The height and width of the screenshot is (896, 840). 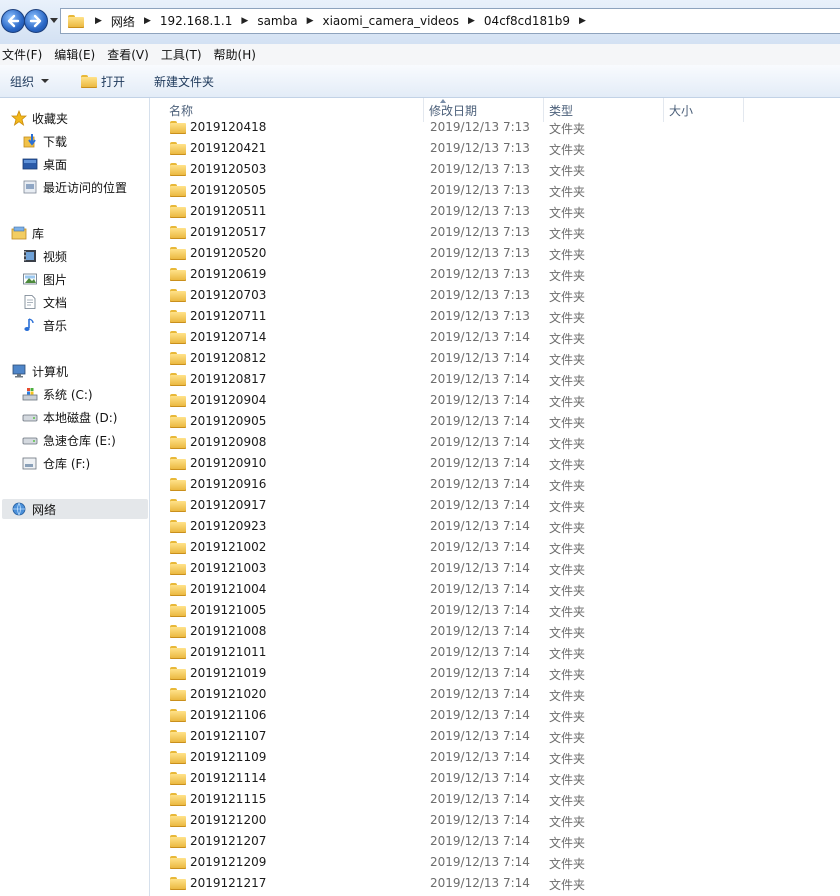 I want to click on file-row: 2019121115 2019/12/13 7:14 文件夹, so click(x=495, y=799).